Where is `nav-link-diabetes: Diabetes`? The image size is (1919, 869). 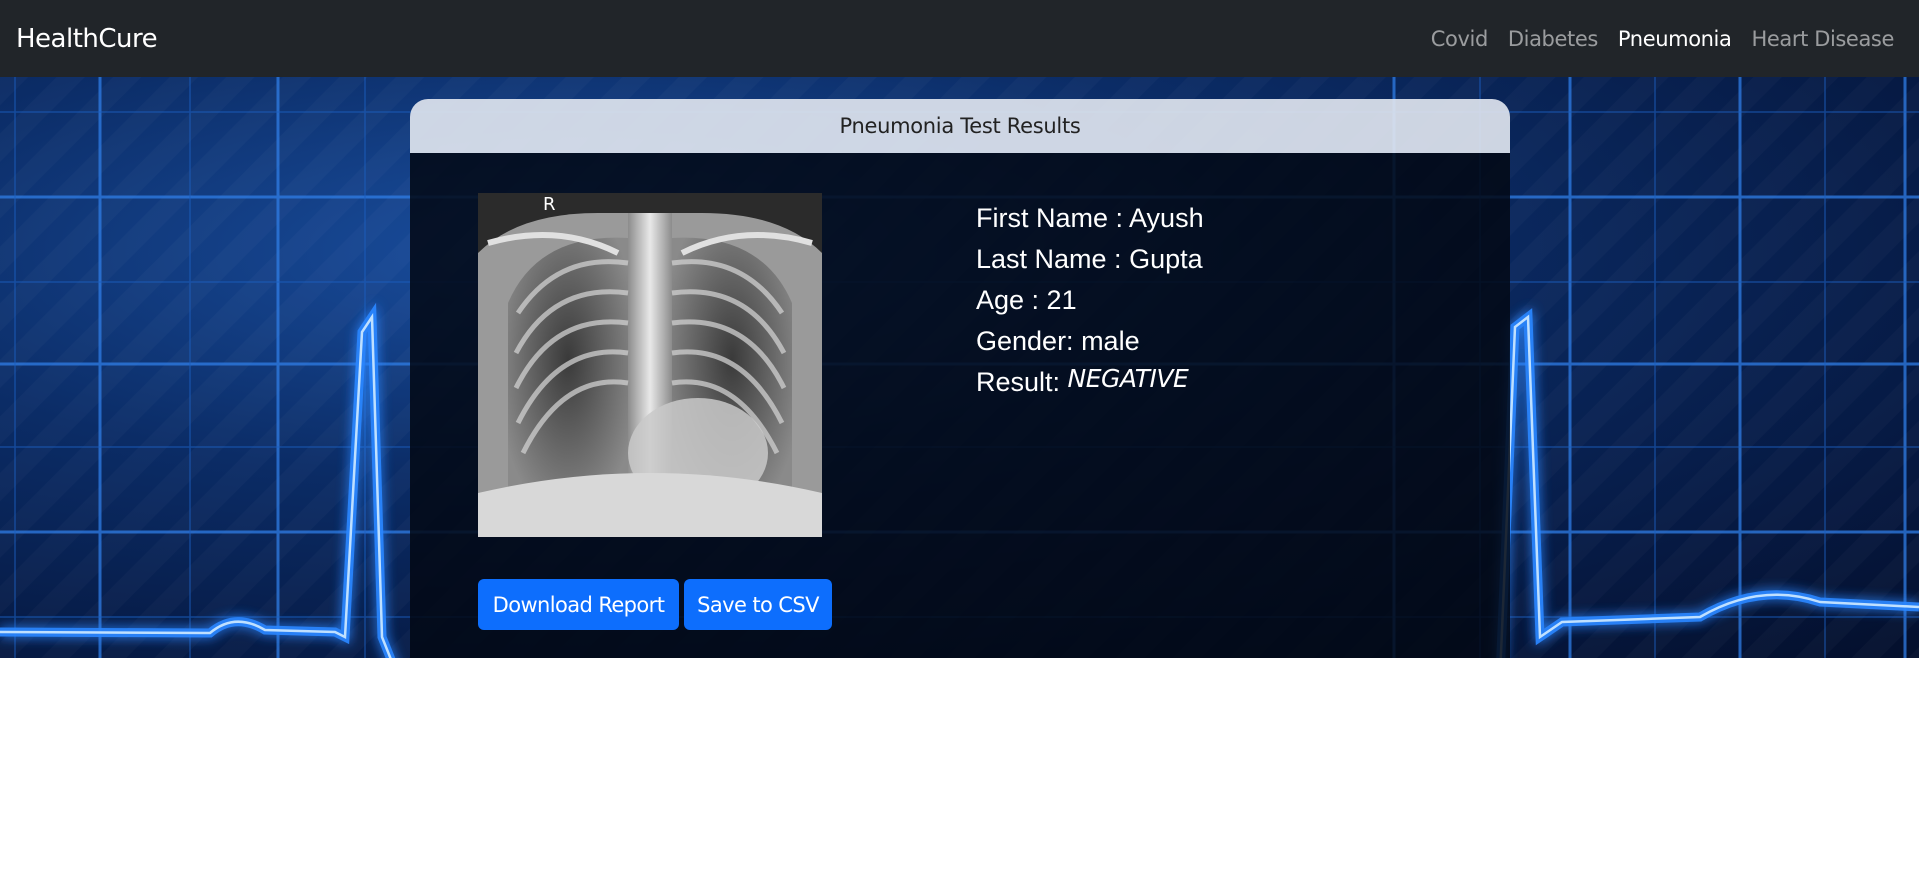
nav-link-diabetes: Diabetes is located at coordinates (1553, 39).